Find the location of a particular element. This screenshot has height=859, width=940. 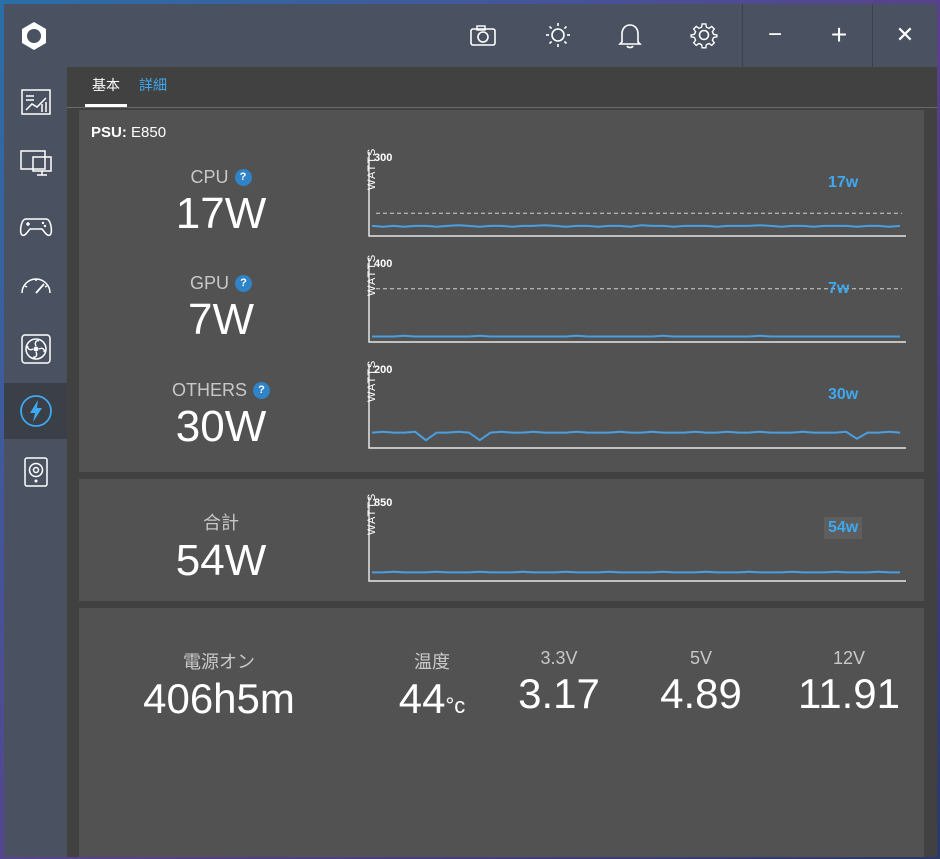

sidebar-item-fan is located at coordinates (35, 349).